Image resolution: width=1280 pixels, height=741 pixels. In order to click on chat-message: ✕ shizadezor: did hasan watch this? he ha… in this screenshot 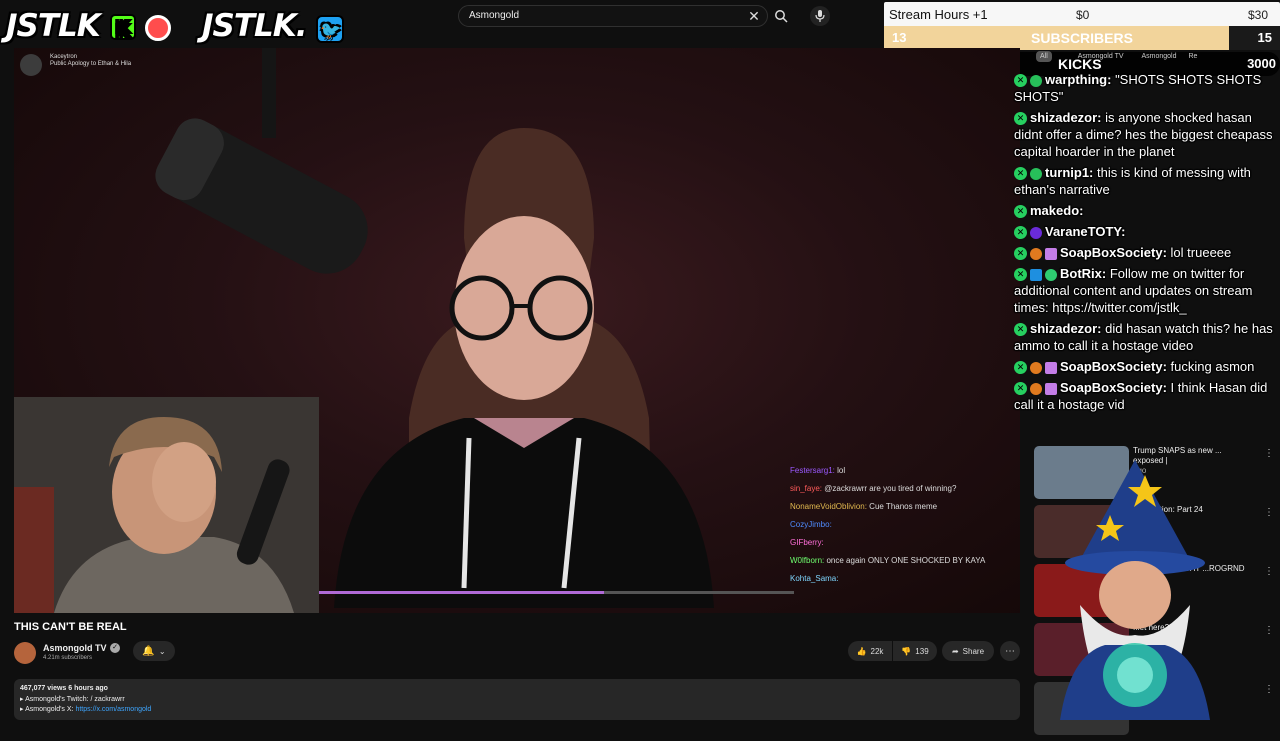, I will do `click(1146, 338)`.